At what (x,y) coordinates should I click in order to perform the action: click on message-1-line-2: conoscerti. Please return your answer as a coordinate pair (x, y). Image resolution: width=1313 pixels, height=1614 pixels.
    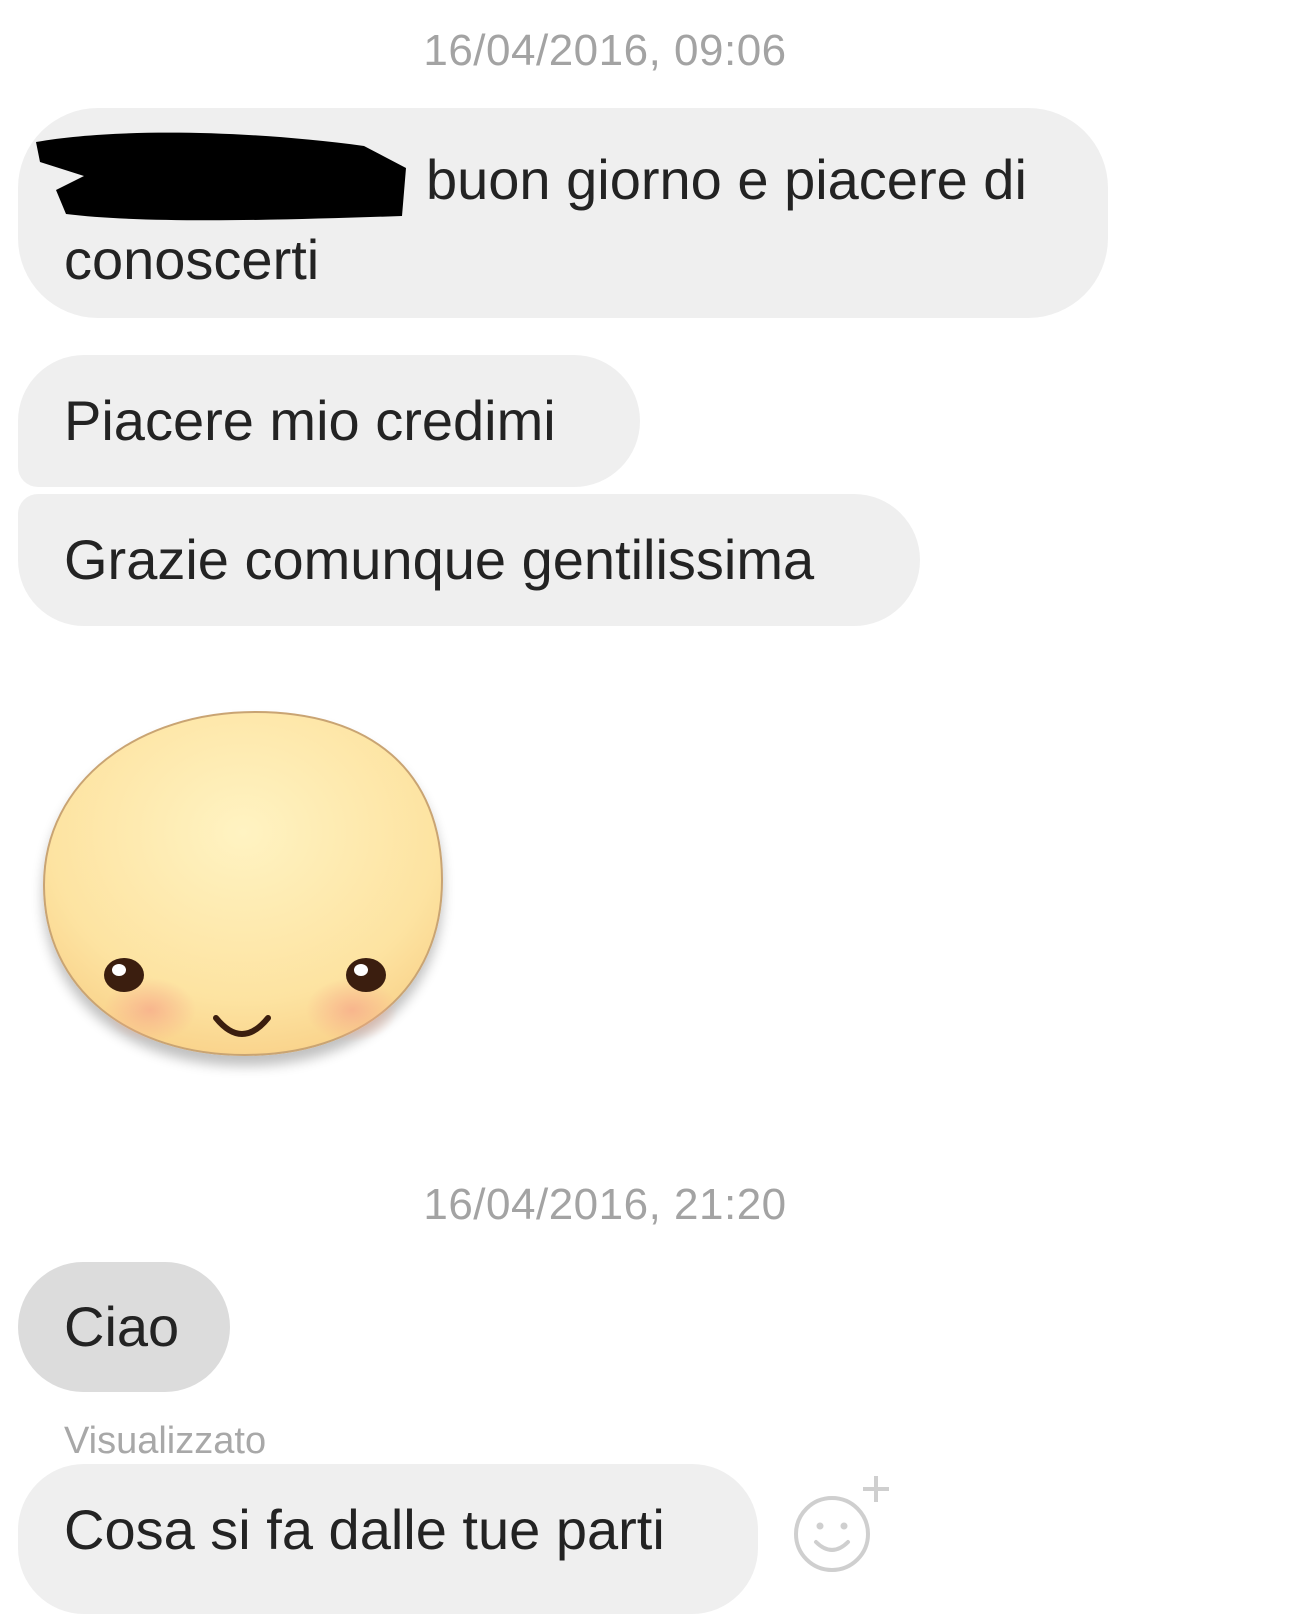
    Looking at the image, I should click on (192, 259).